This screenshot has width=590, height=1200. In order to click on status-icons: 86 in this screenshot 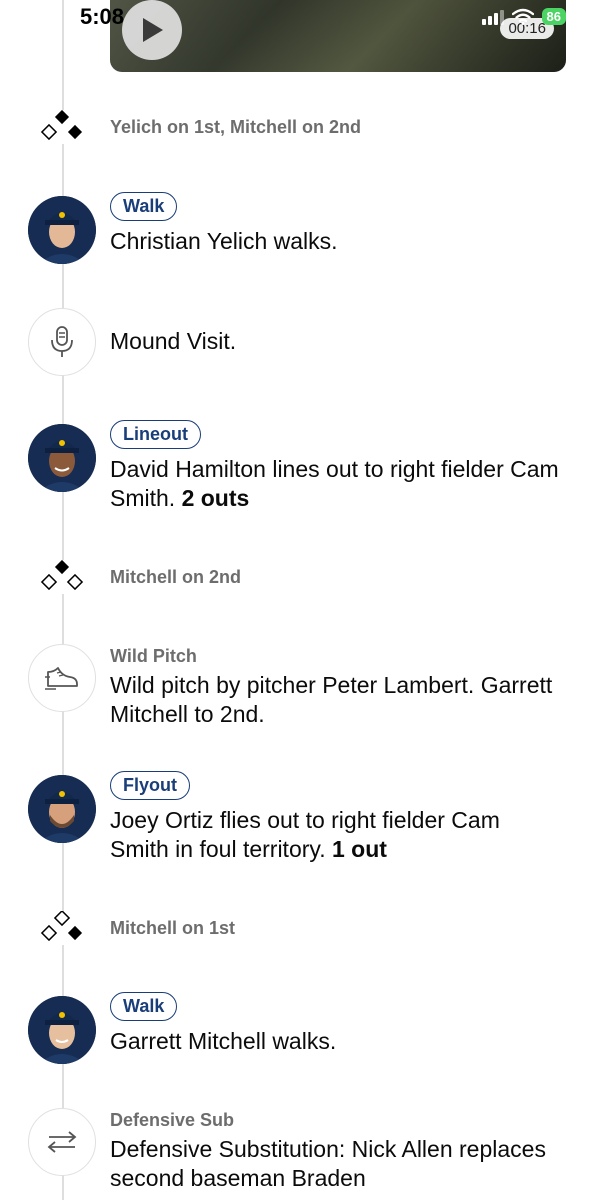, I will do `click(523, 16)`.